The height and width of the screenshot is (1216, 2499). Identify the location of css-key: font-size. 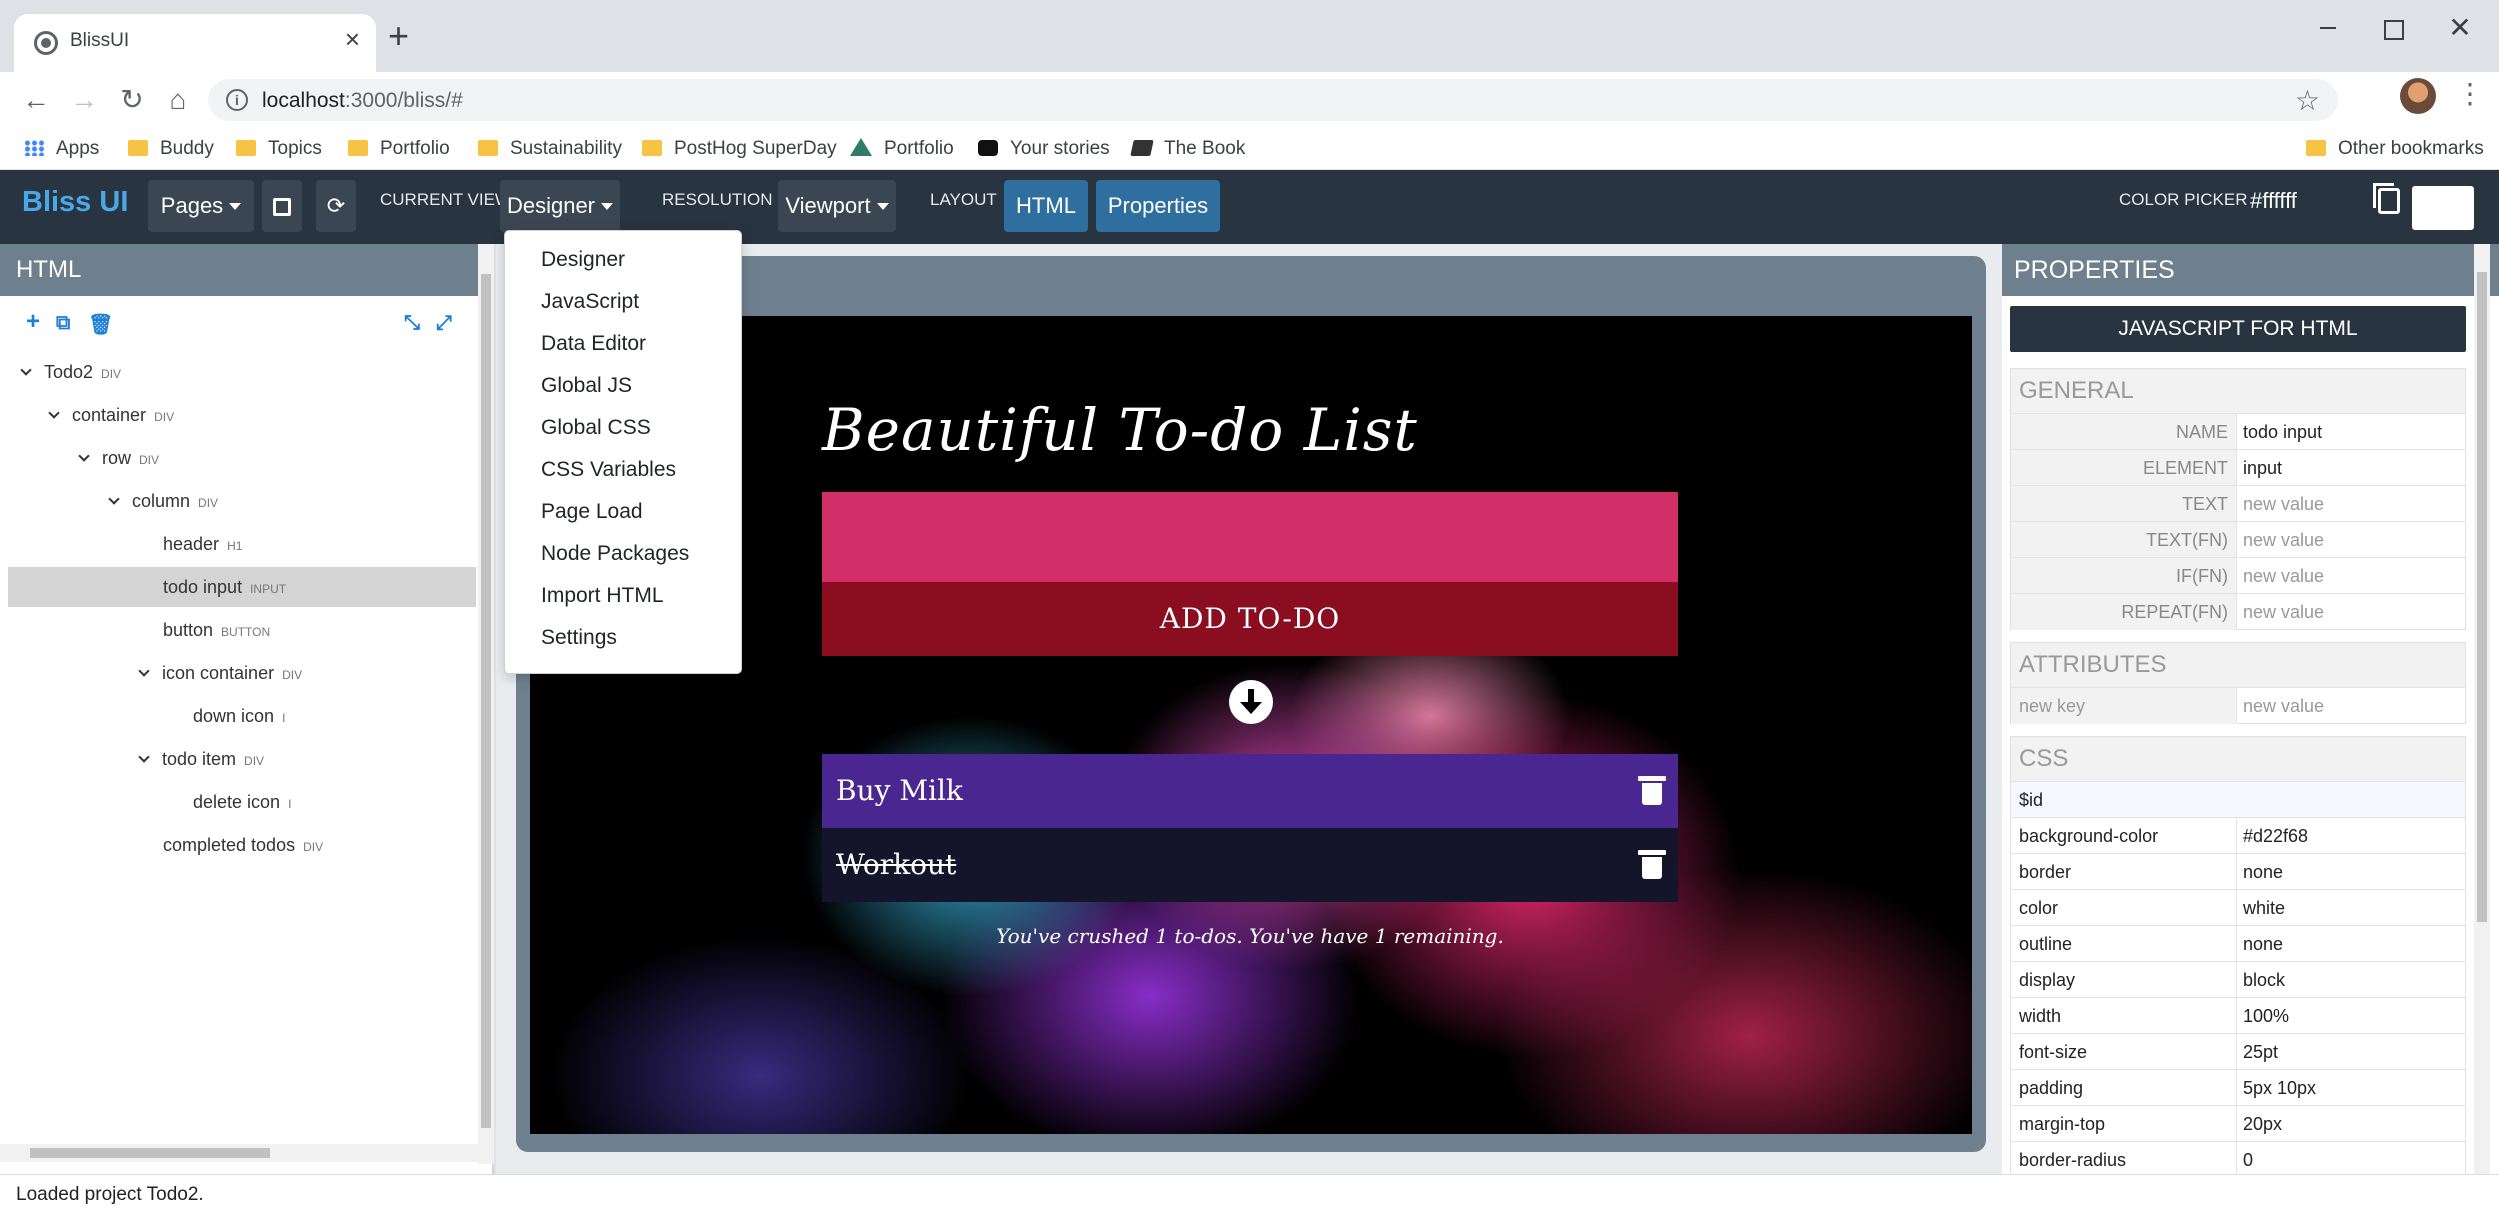
(2124, 1052).